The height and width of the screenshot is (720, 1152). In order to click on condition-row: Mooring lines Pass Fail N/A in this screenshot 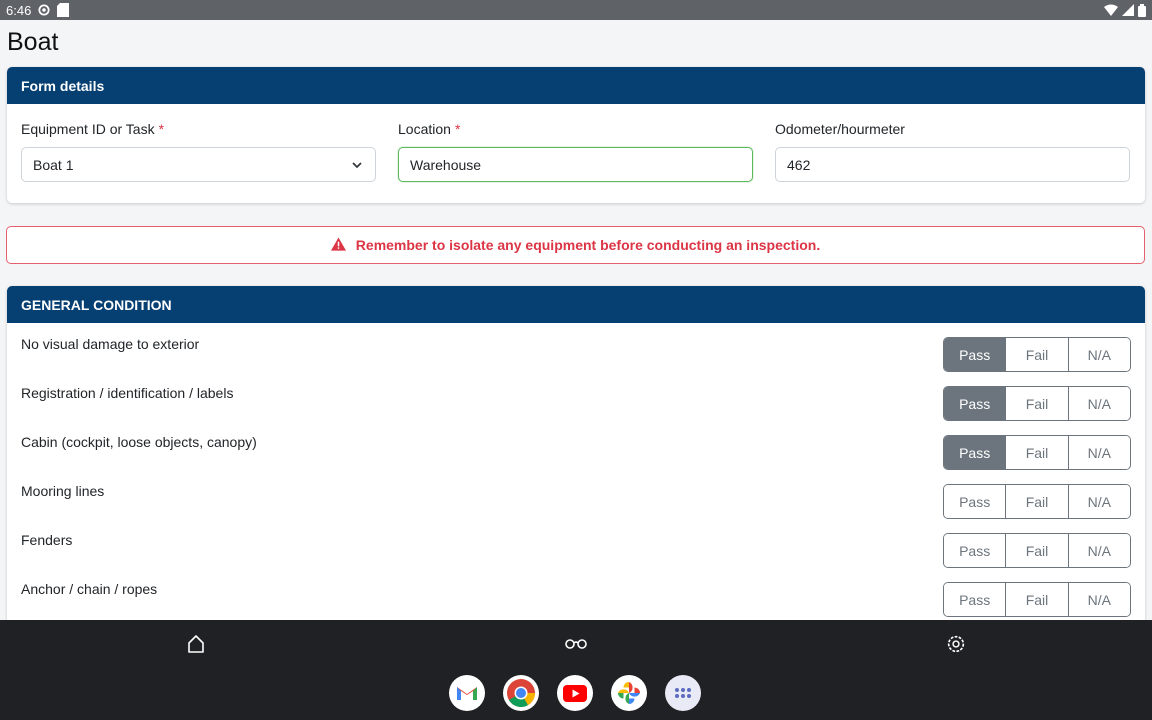, I will do `click(576, 494)`.